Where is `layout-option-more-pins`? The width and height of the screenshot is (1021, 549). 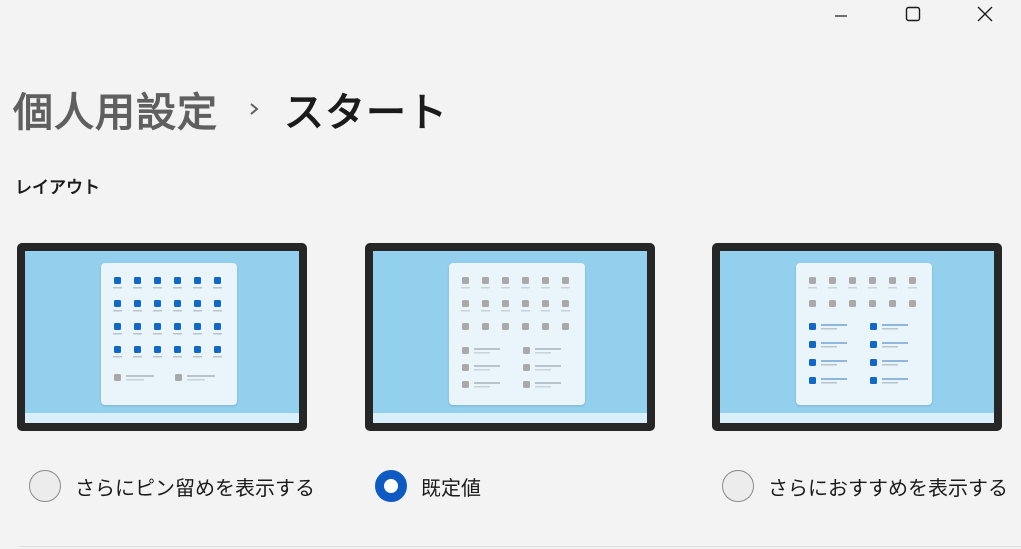 layout-option-more-pins is located at coordinates (162, 337).